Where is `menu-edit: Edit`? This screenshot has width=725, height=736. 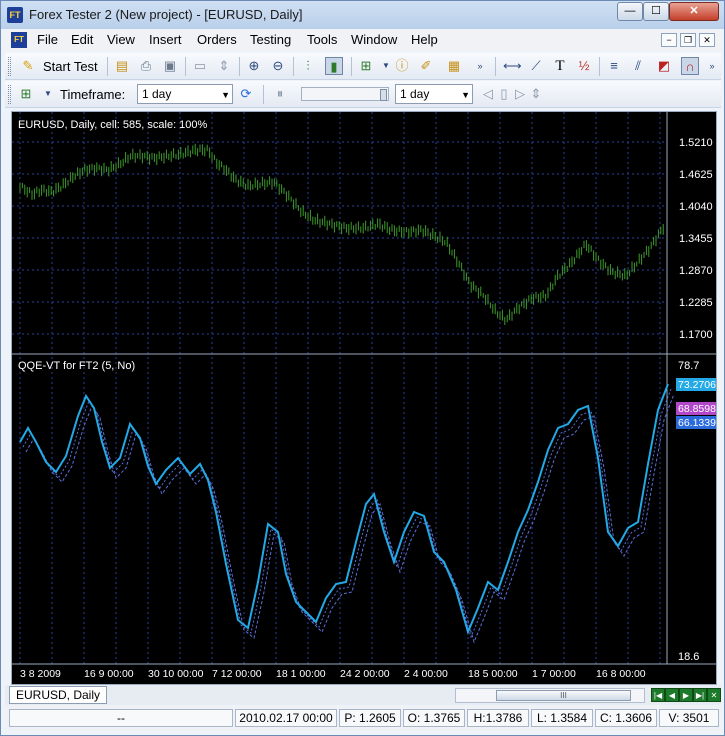 menu-edit: Edit is located at coordinates (82, 39).